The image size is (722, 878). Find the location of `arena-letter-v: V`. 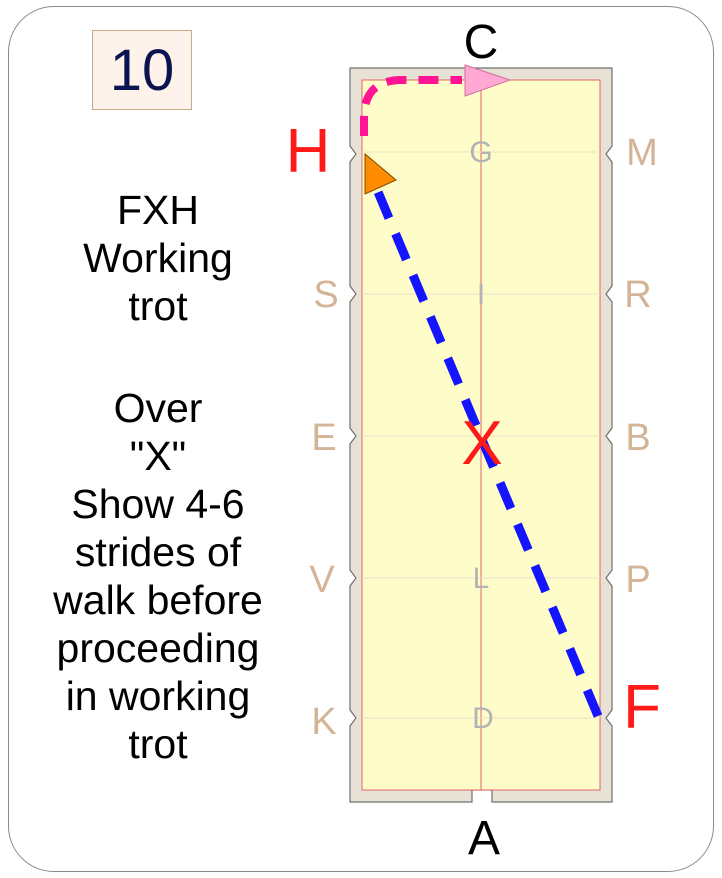

arena-letter-v: V is located at coordinates (322, 580).